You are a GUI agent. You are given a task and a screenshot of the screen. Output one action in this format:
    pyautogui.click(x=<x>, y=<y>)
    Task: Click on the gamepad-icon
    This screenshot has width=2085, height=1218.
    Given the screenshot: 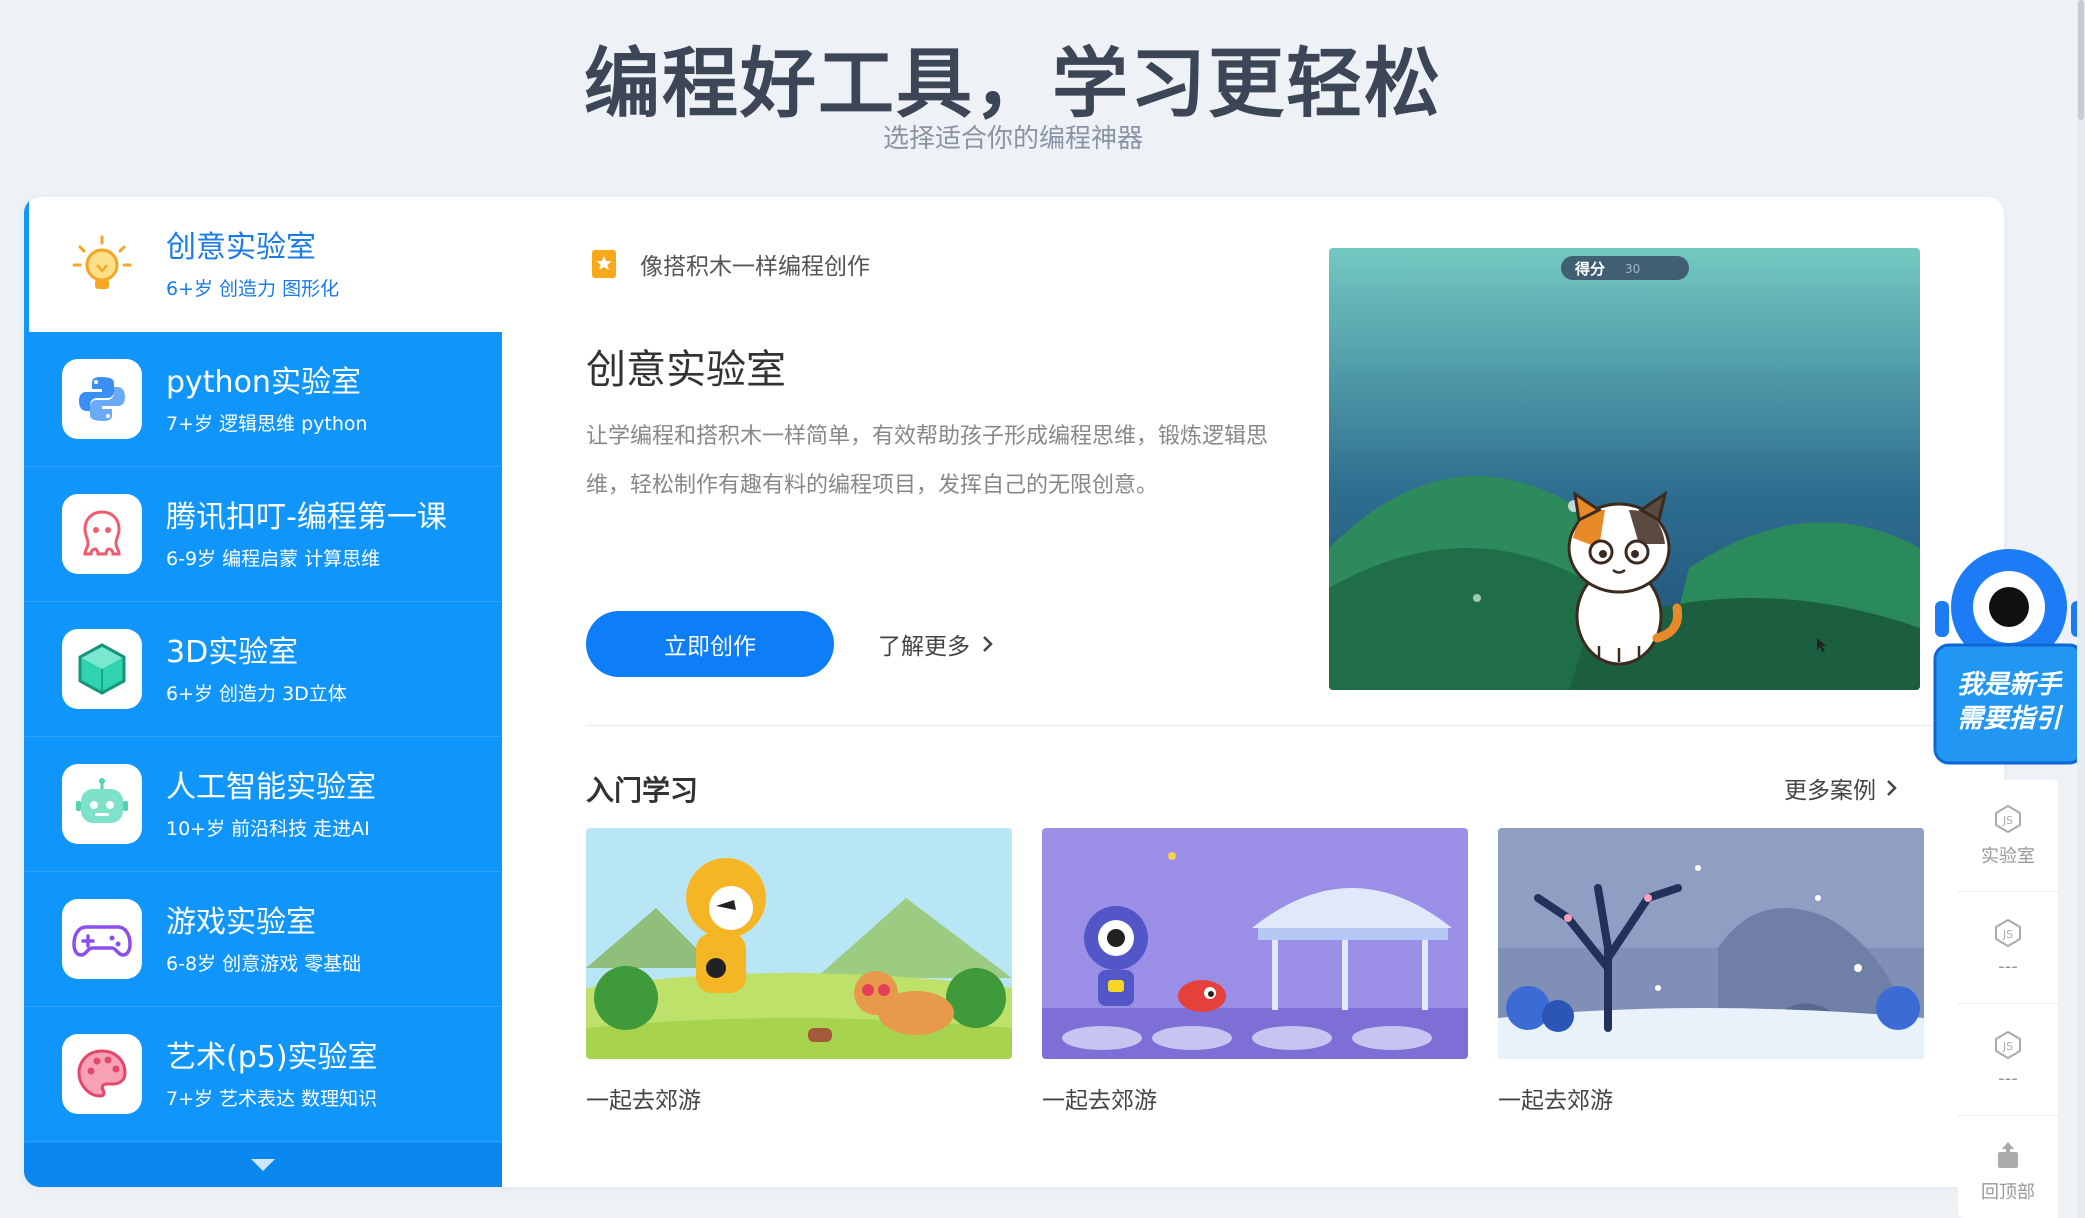 What is the action you would take?
    pyautogui.click(x=102, y=939)
    